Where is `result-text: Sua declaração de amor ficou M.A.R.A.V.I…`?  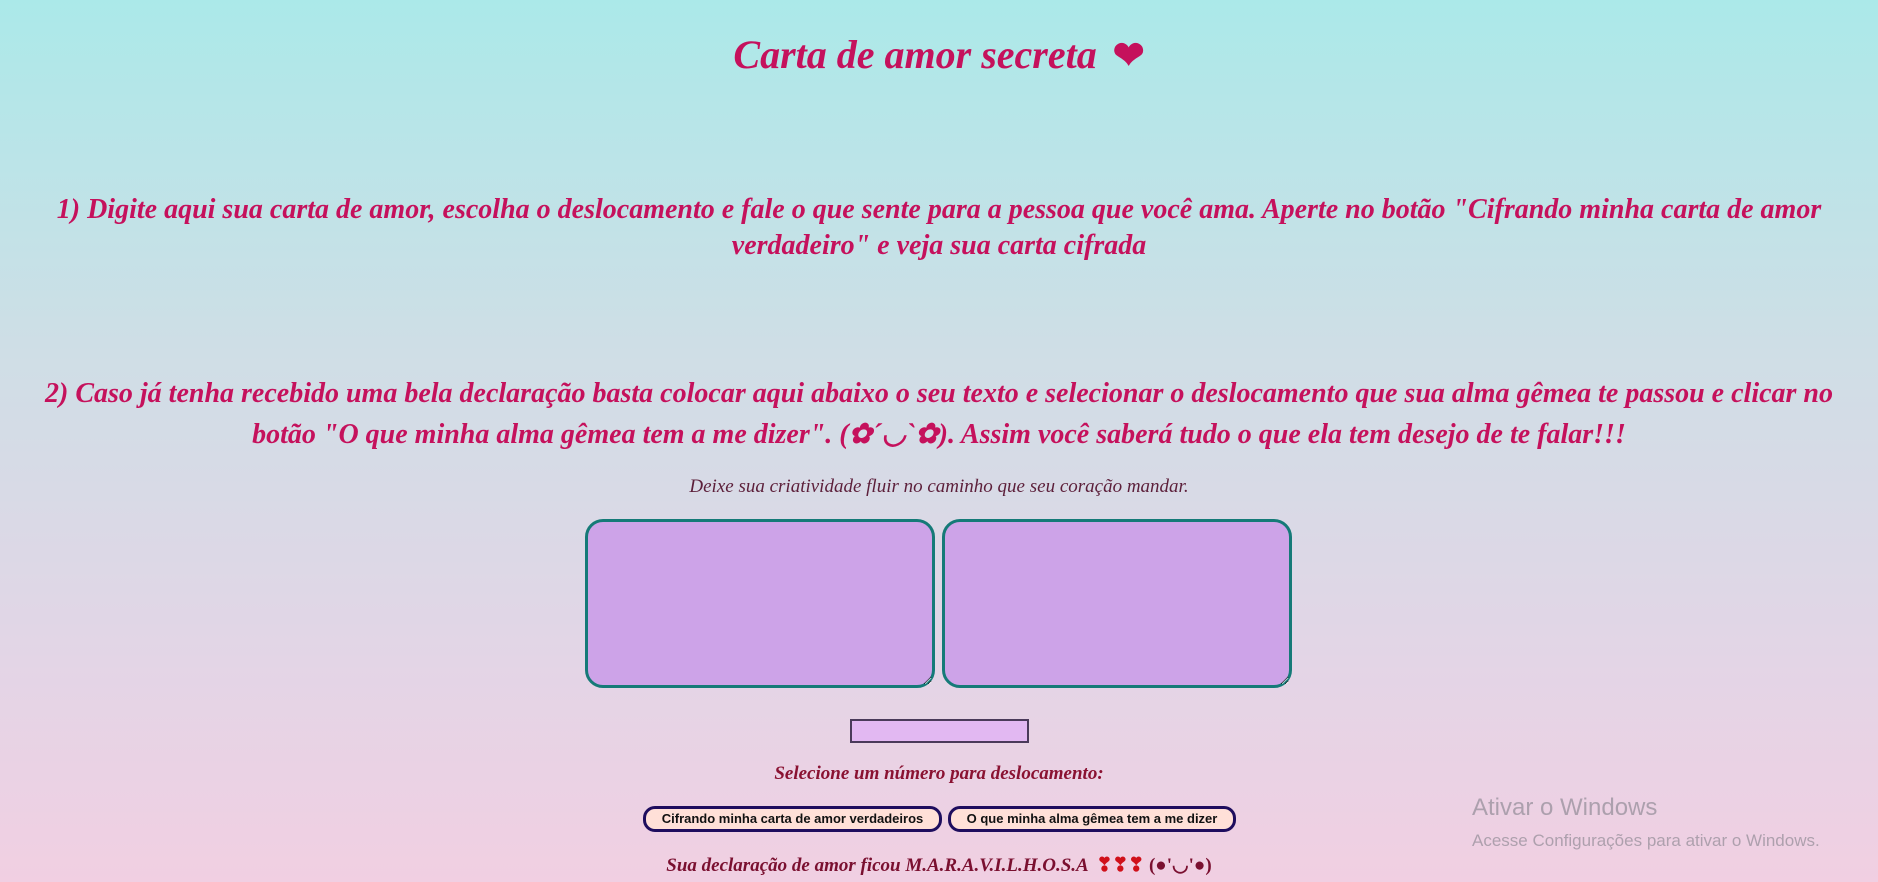
result-text: Sua declaração de amor ficou M.A.R.A.V.I… is located at coordinates (877, 865).